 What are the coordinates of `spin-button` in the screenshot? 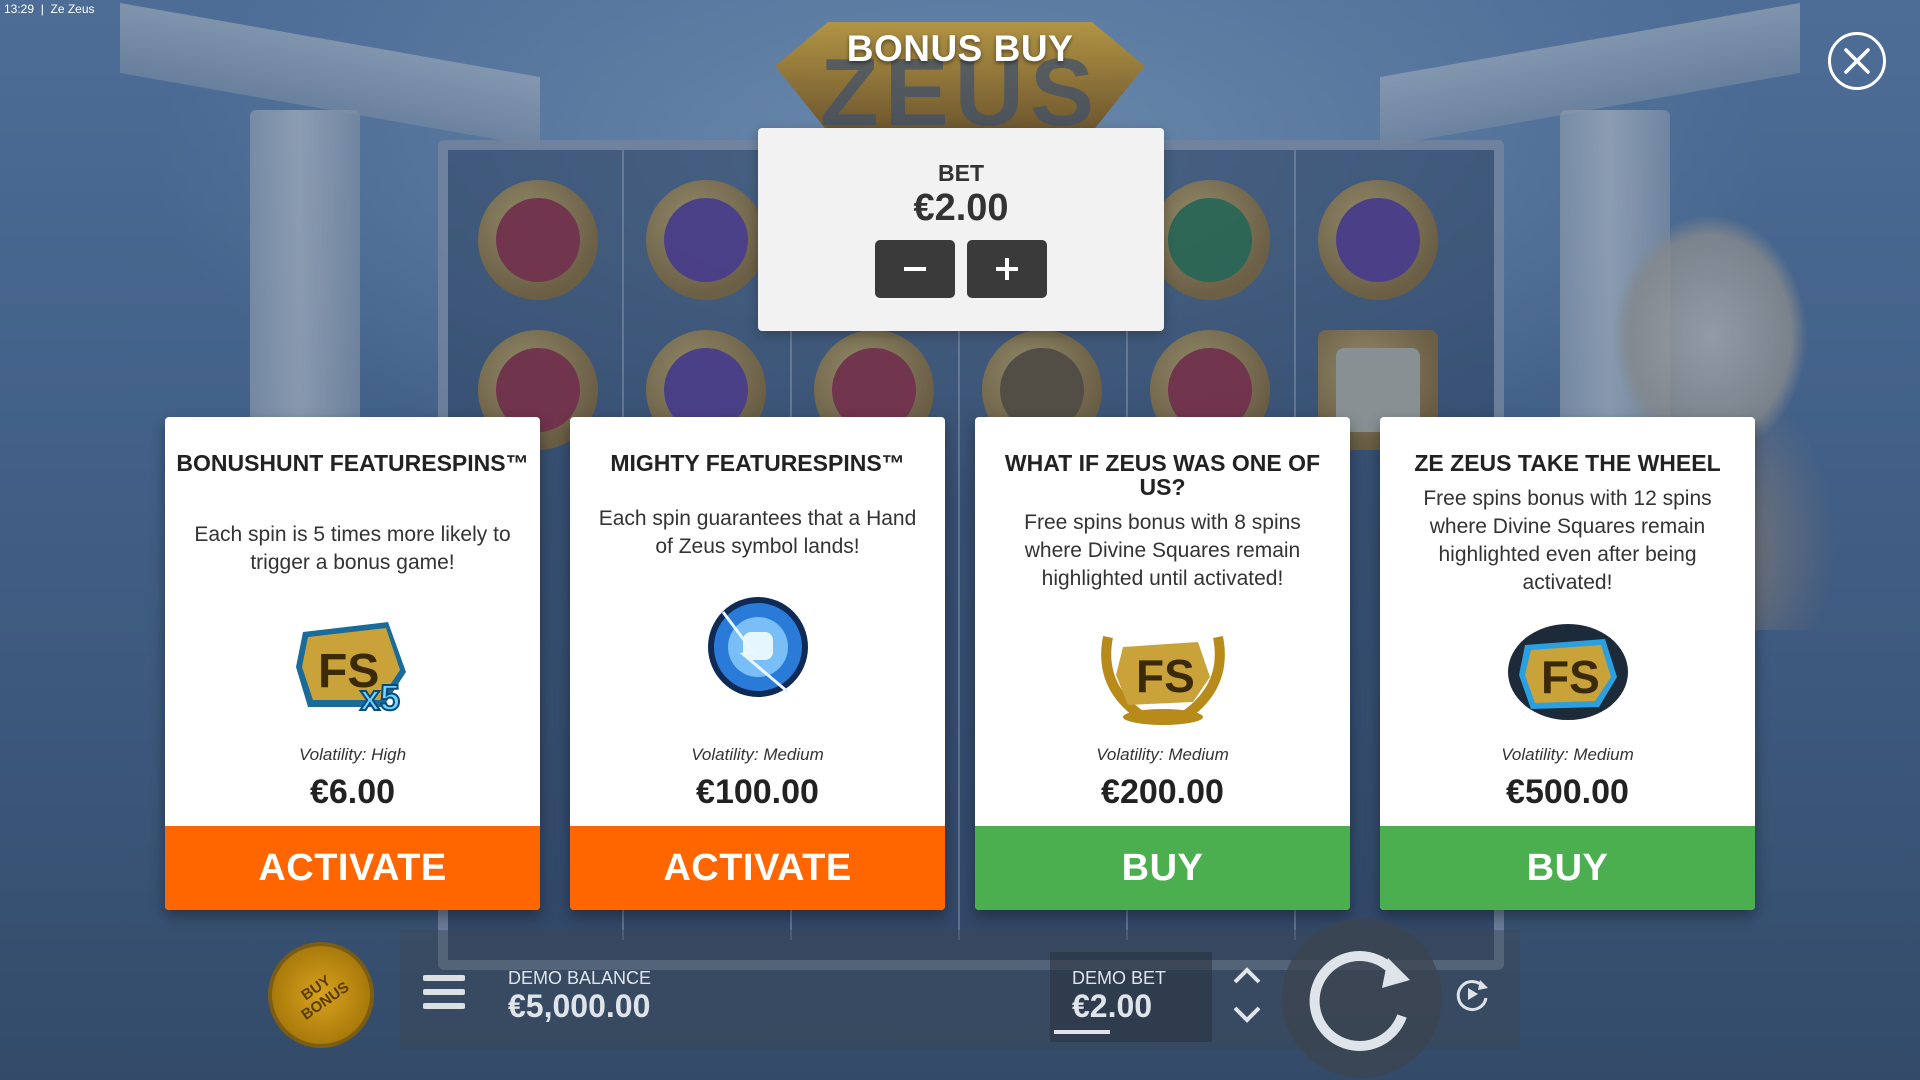 It's located at (1362, 998).